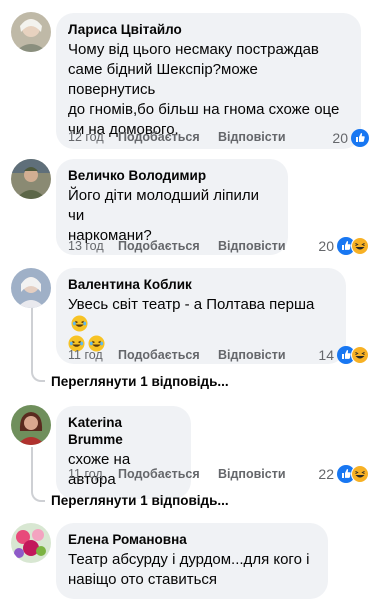 This screenshot has height=600, width=377. I want to click on comment-time: 13 год, so click(86, 246).